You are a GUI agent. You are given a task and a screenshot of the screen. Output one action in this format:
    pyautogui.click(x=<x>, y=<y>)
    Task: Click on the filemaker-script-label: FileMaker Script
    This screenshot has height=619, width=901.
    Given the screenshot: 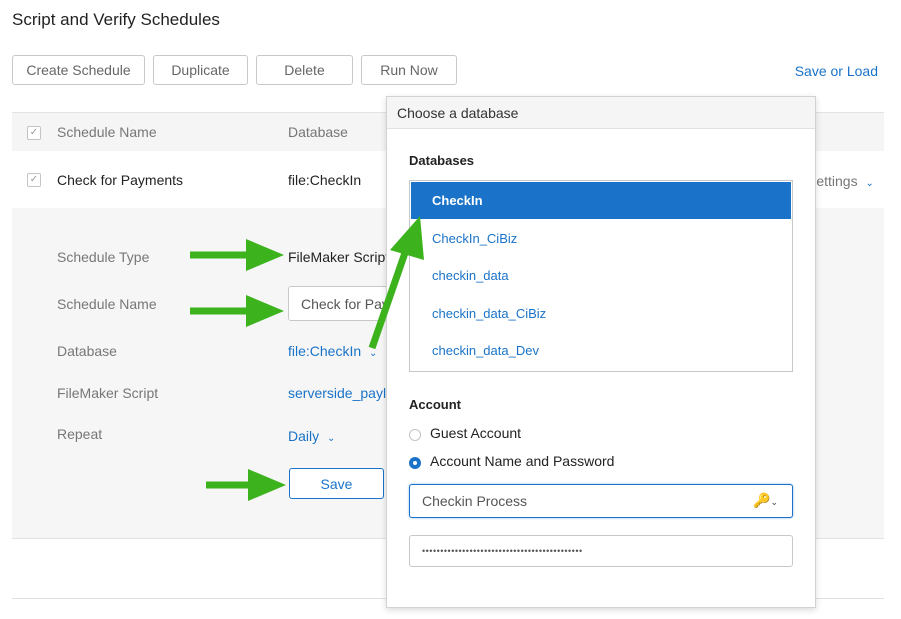 What is the action you would take?
    pyautogui.click(x=108, y=393)
    